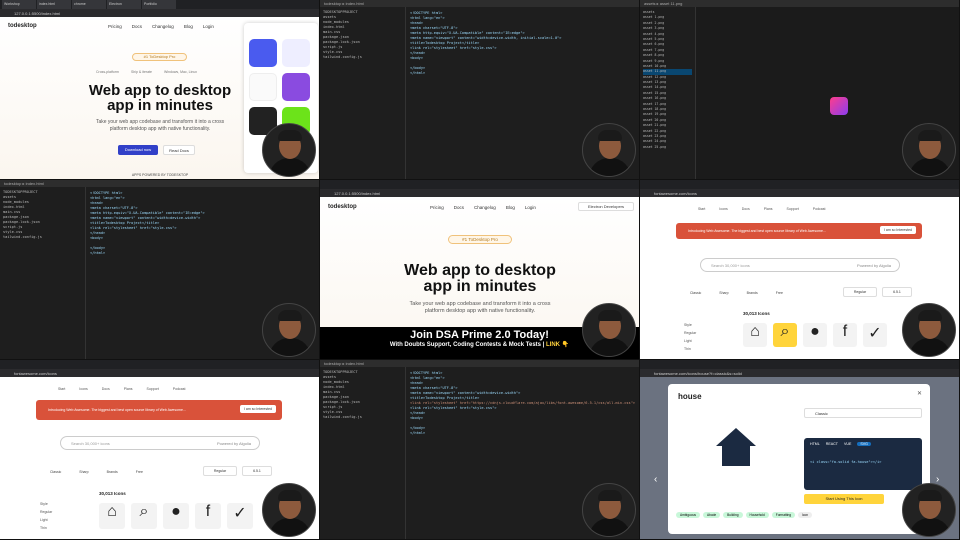 The image size is (960, 540). What do you see at coordinates (863, 413) in the screenshot?
I see `family-style-select: Classic` at bounding box center [863, 413].